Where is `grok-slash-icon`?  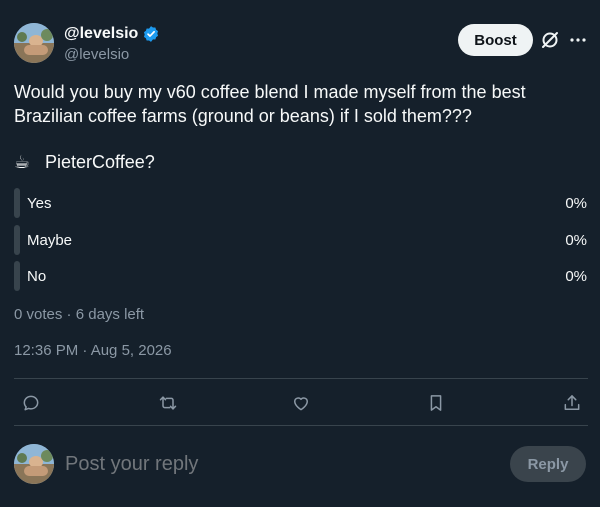
grok-slash-icon is located at coordinates (550, 40).